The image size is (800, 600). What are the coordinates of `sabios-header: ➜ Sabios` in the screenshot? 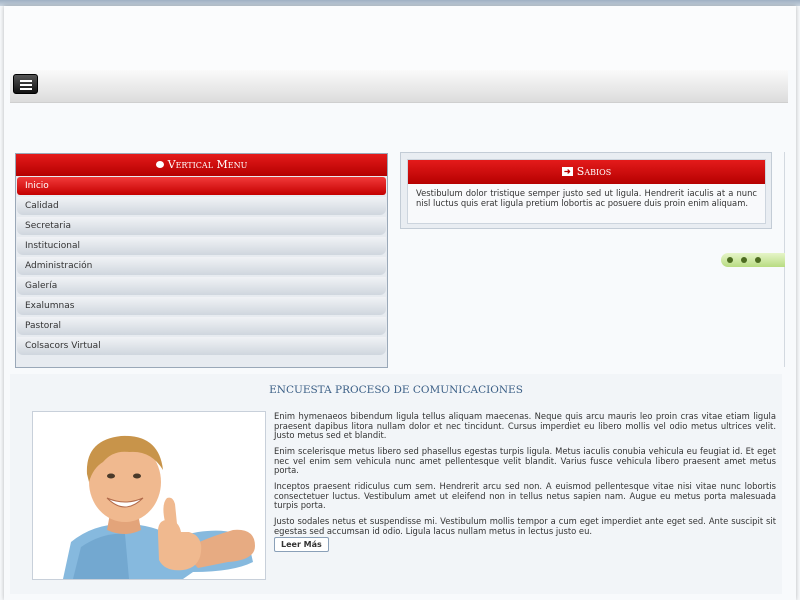 It's located at (586, 172).